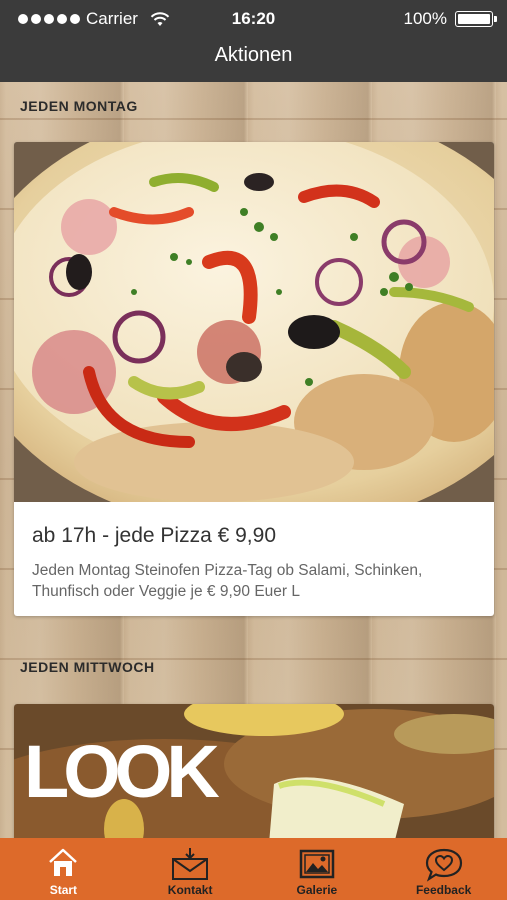 The height and width of the screenshot is (900, 507). I want to click on tab-start-label: Start, so click(63, 890).